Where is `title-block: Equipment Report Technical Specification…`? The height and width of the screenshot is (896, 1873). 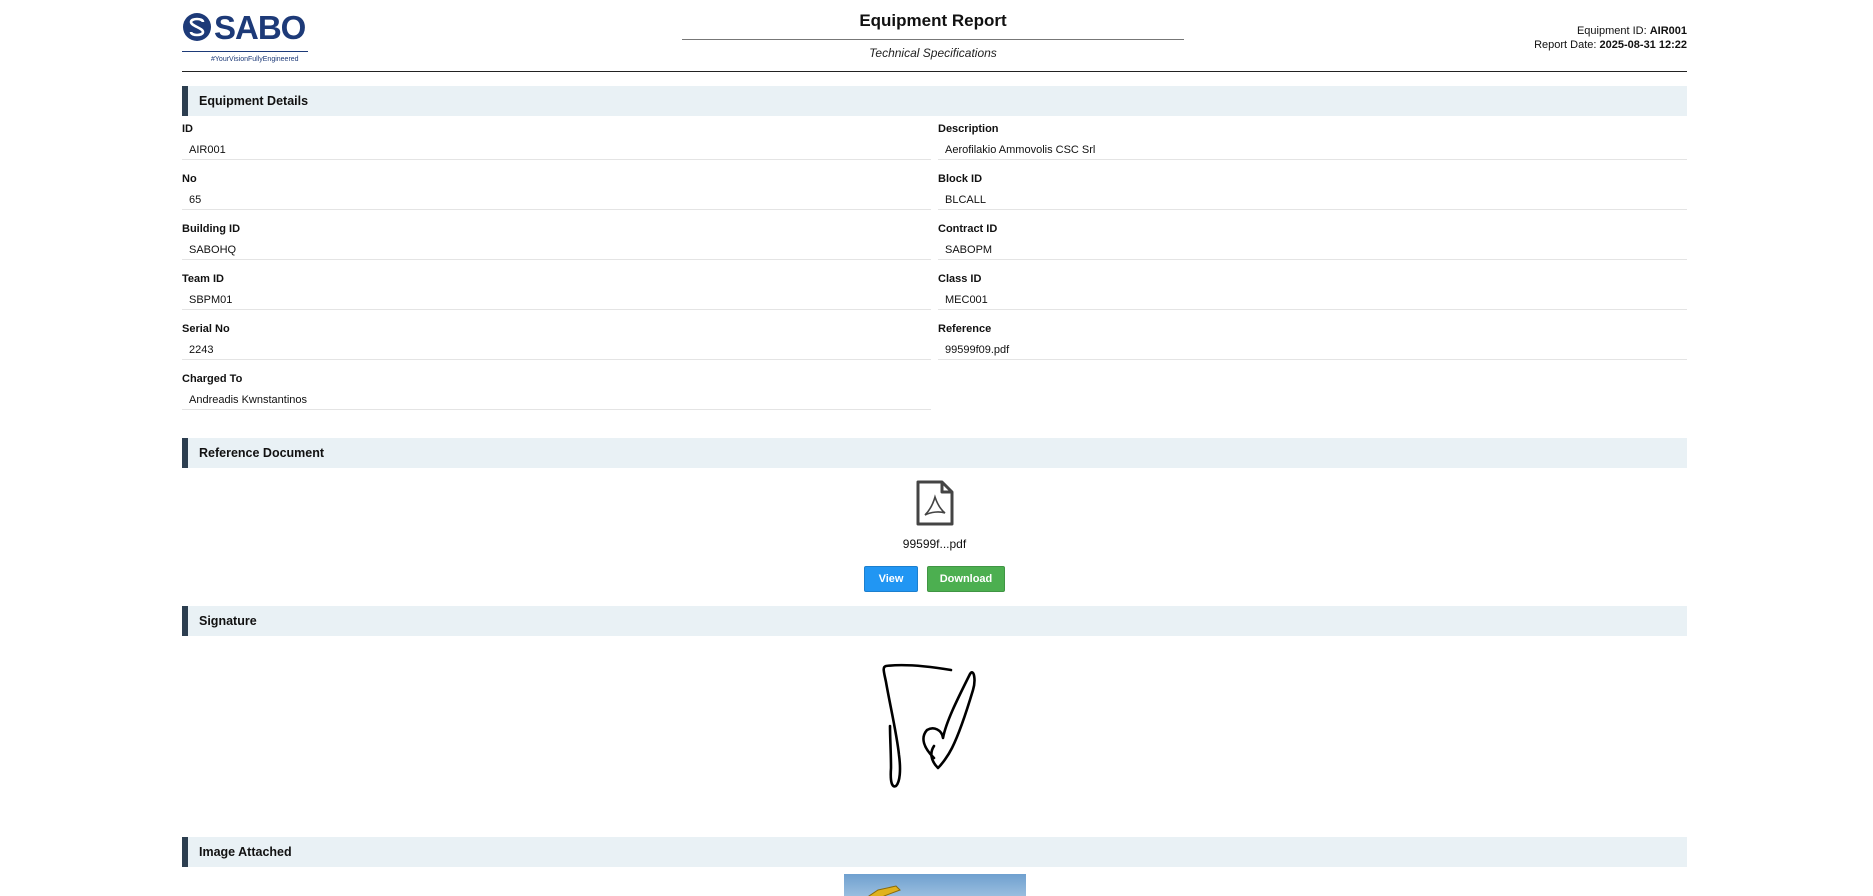 title-block: Equipment Report Technical Specification… is located at coordinates (933, 35).